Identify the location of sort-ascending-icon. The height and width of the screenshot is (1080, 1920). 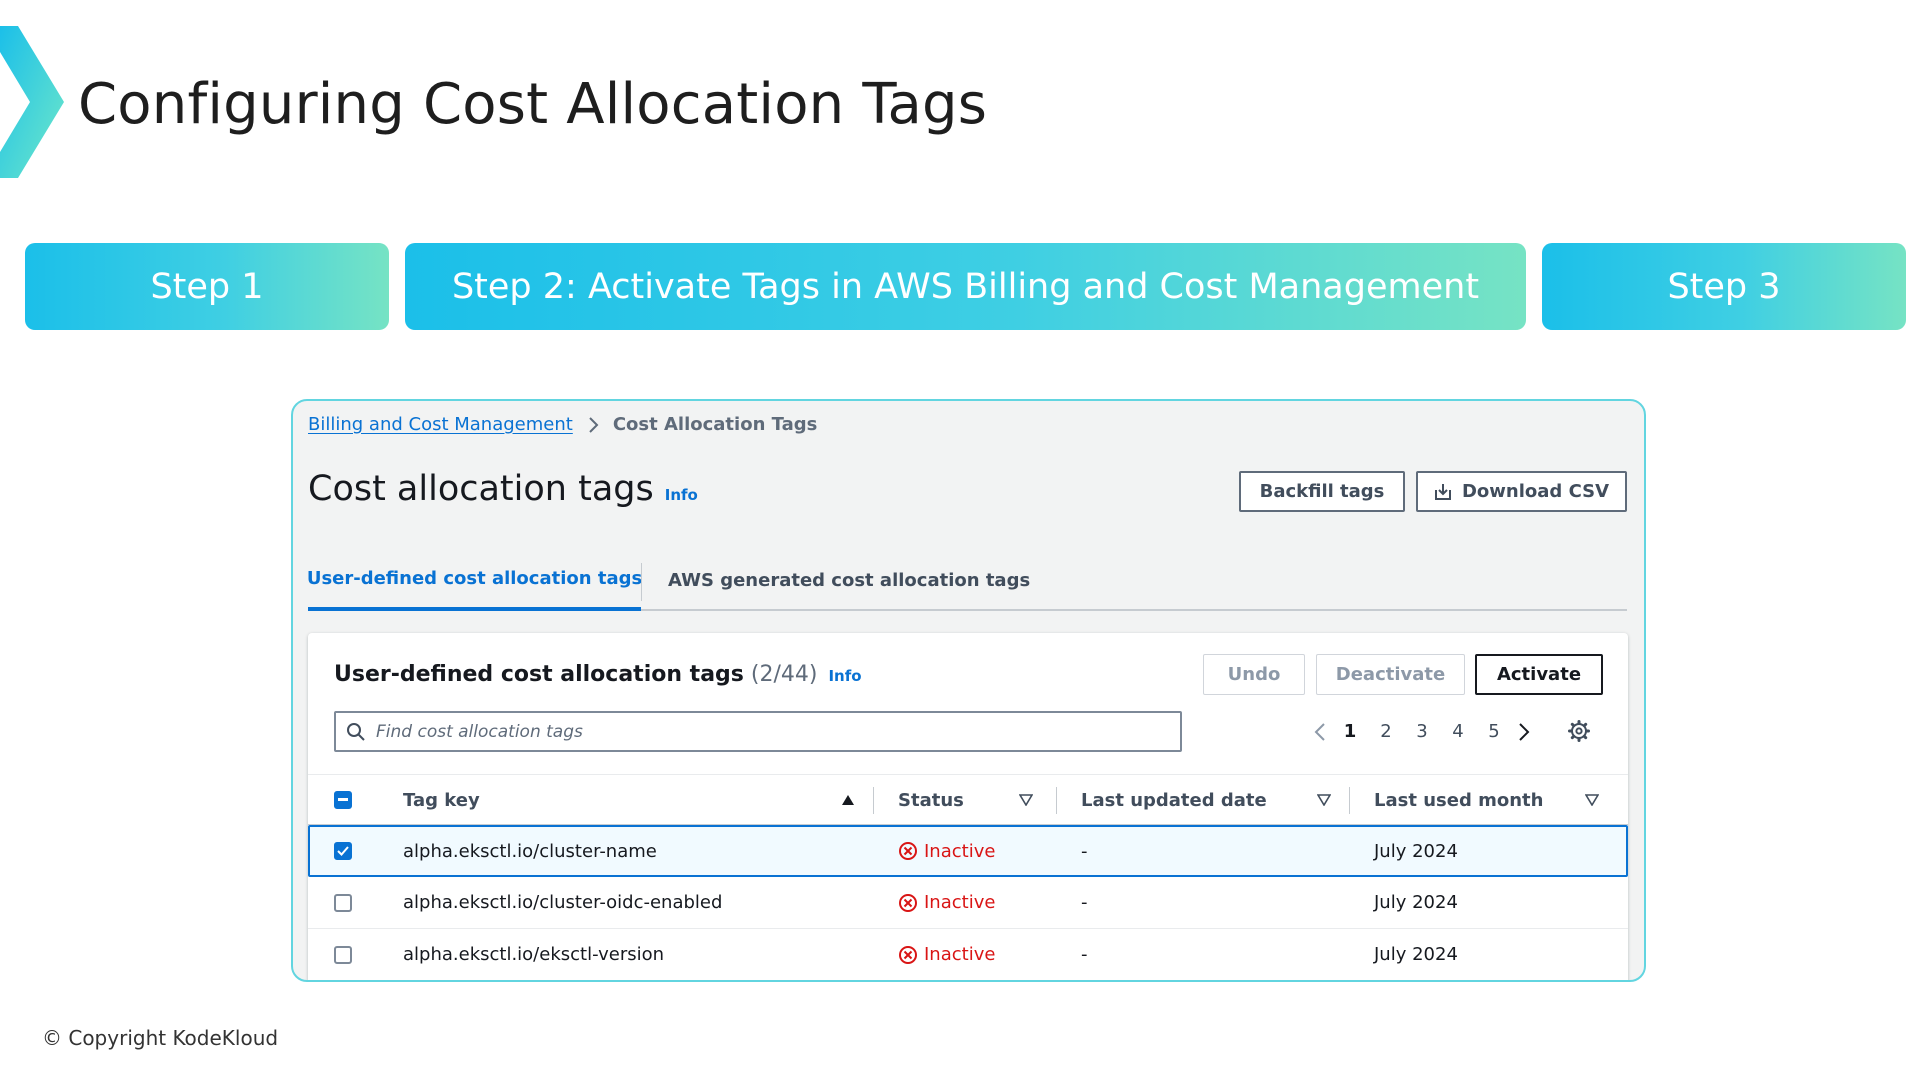
(848, 800).